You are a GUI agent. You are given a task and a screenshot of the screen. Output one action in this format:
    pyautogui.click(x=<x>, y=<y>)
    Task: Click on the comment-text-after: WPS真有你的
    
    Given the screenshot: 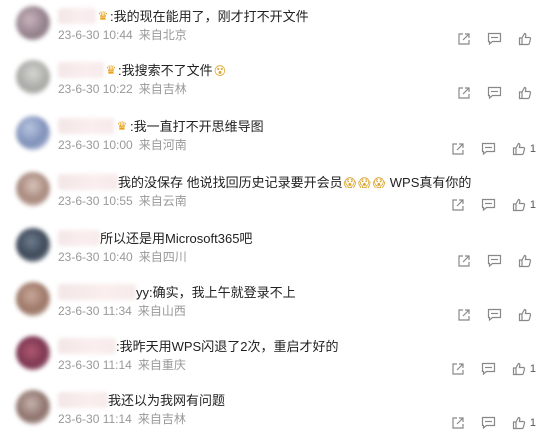 What is the action you would take?
    pyautogui.click(x=429, y=182)
    